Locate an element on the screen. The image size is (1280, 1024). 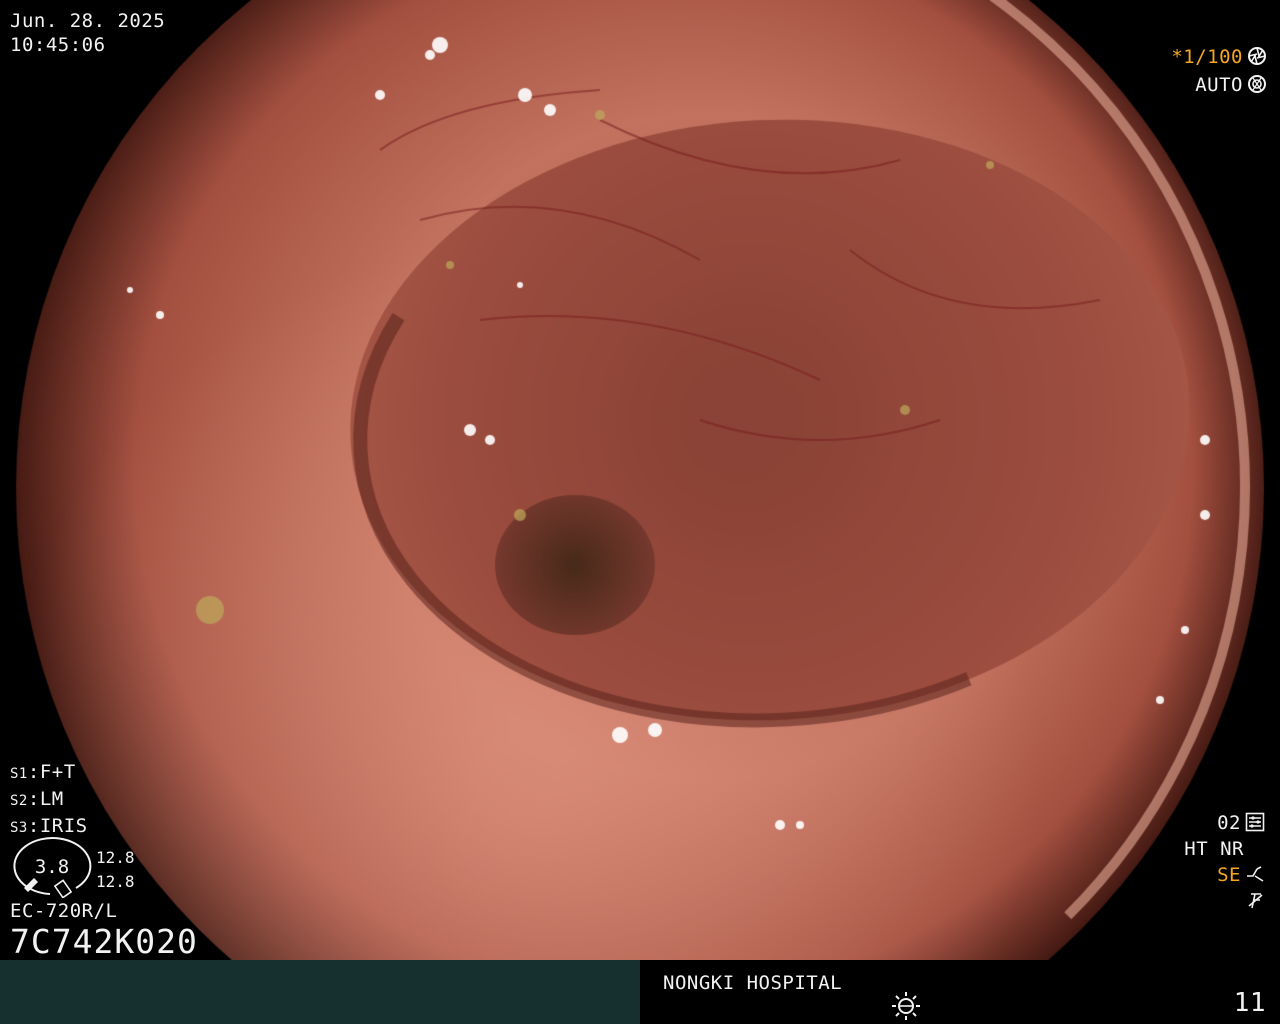
patient-info-panel is located at coordinates (320, 992).